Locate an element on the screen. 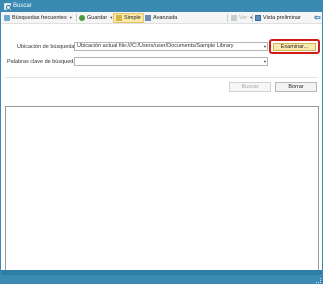 The width and height of the screenshot is (323, 284). divider is located at coordinates (161, 77).